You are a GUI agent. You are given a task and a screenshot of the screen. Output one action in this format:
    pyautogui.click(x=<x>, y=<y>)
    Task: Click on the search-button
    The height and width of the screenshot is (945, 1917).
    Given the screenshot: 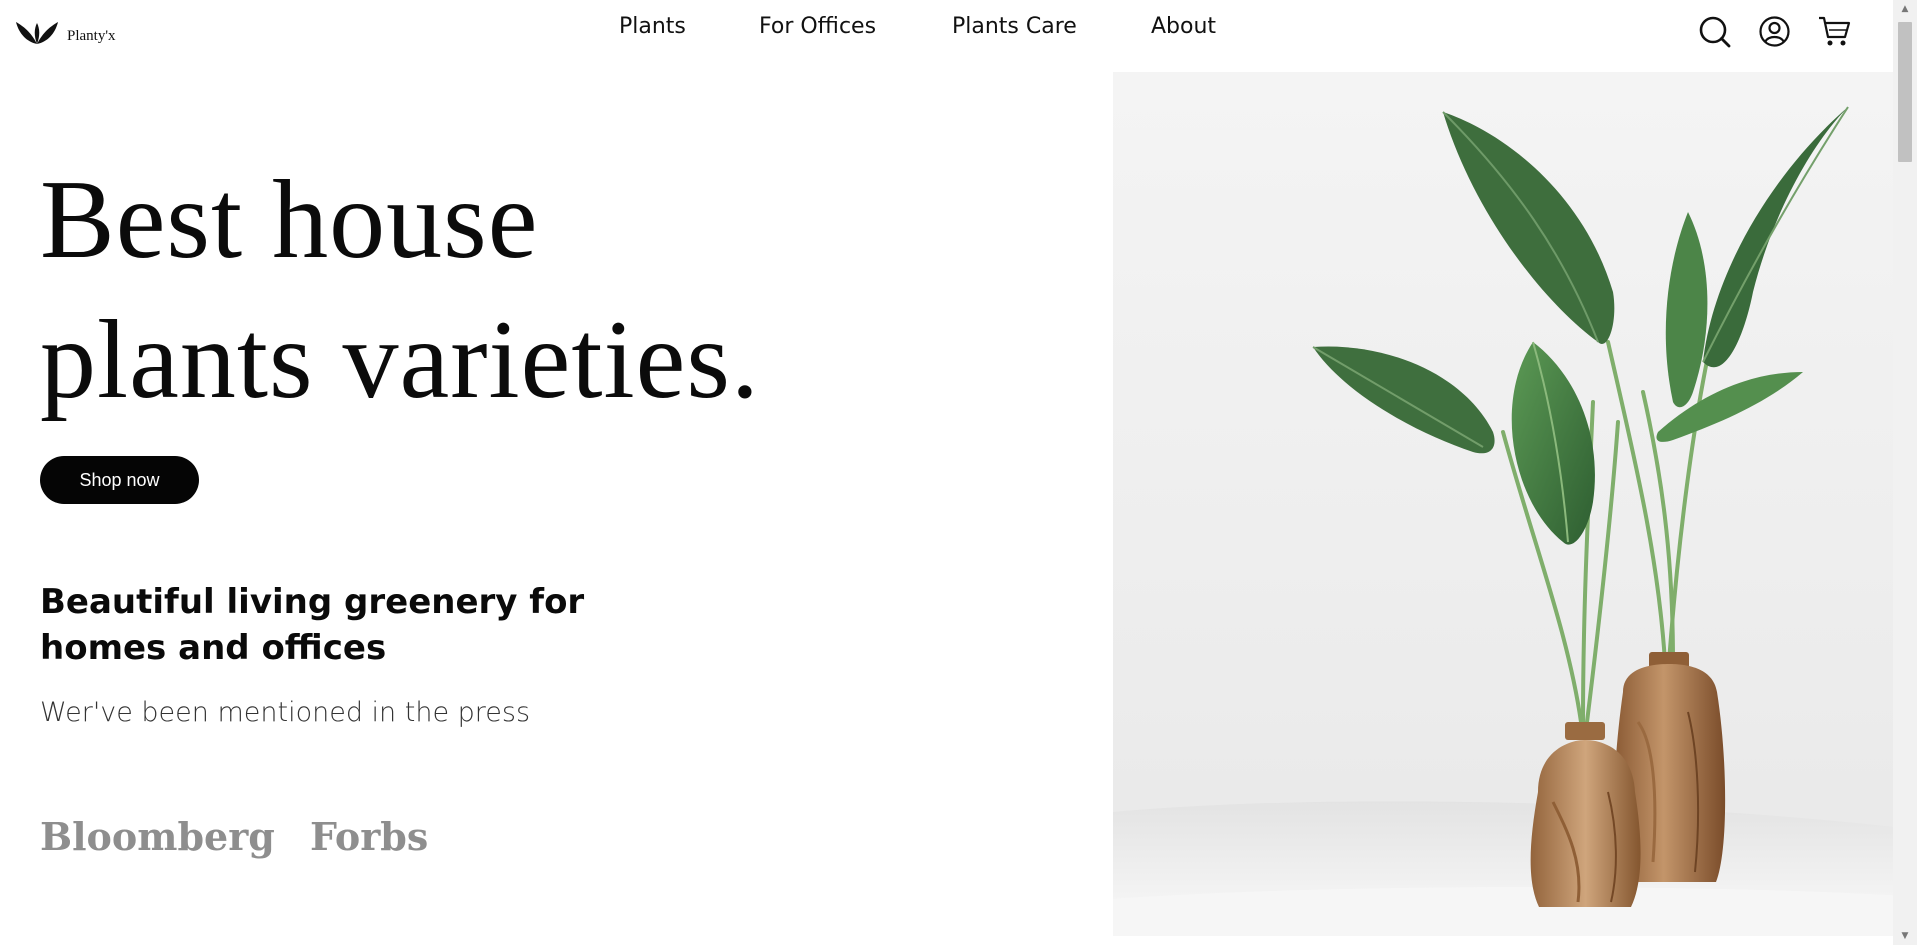 What is the action you would take?
    pyautogui.click(x=1714, y=31)
    